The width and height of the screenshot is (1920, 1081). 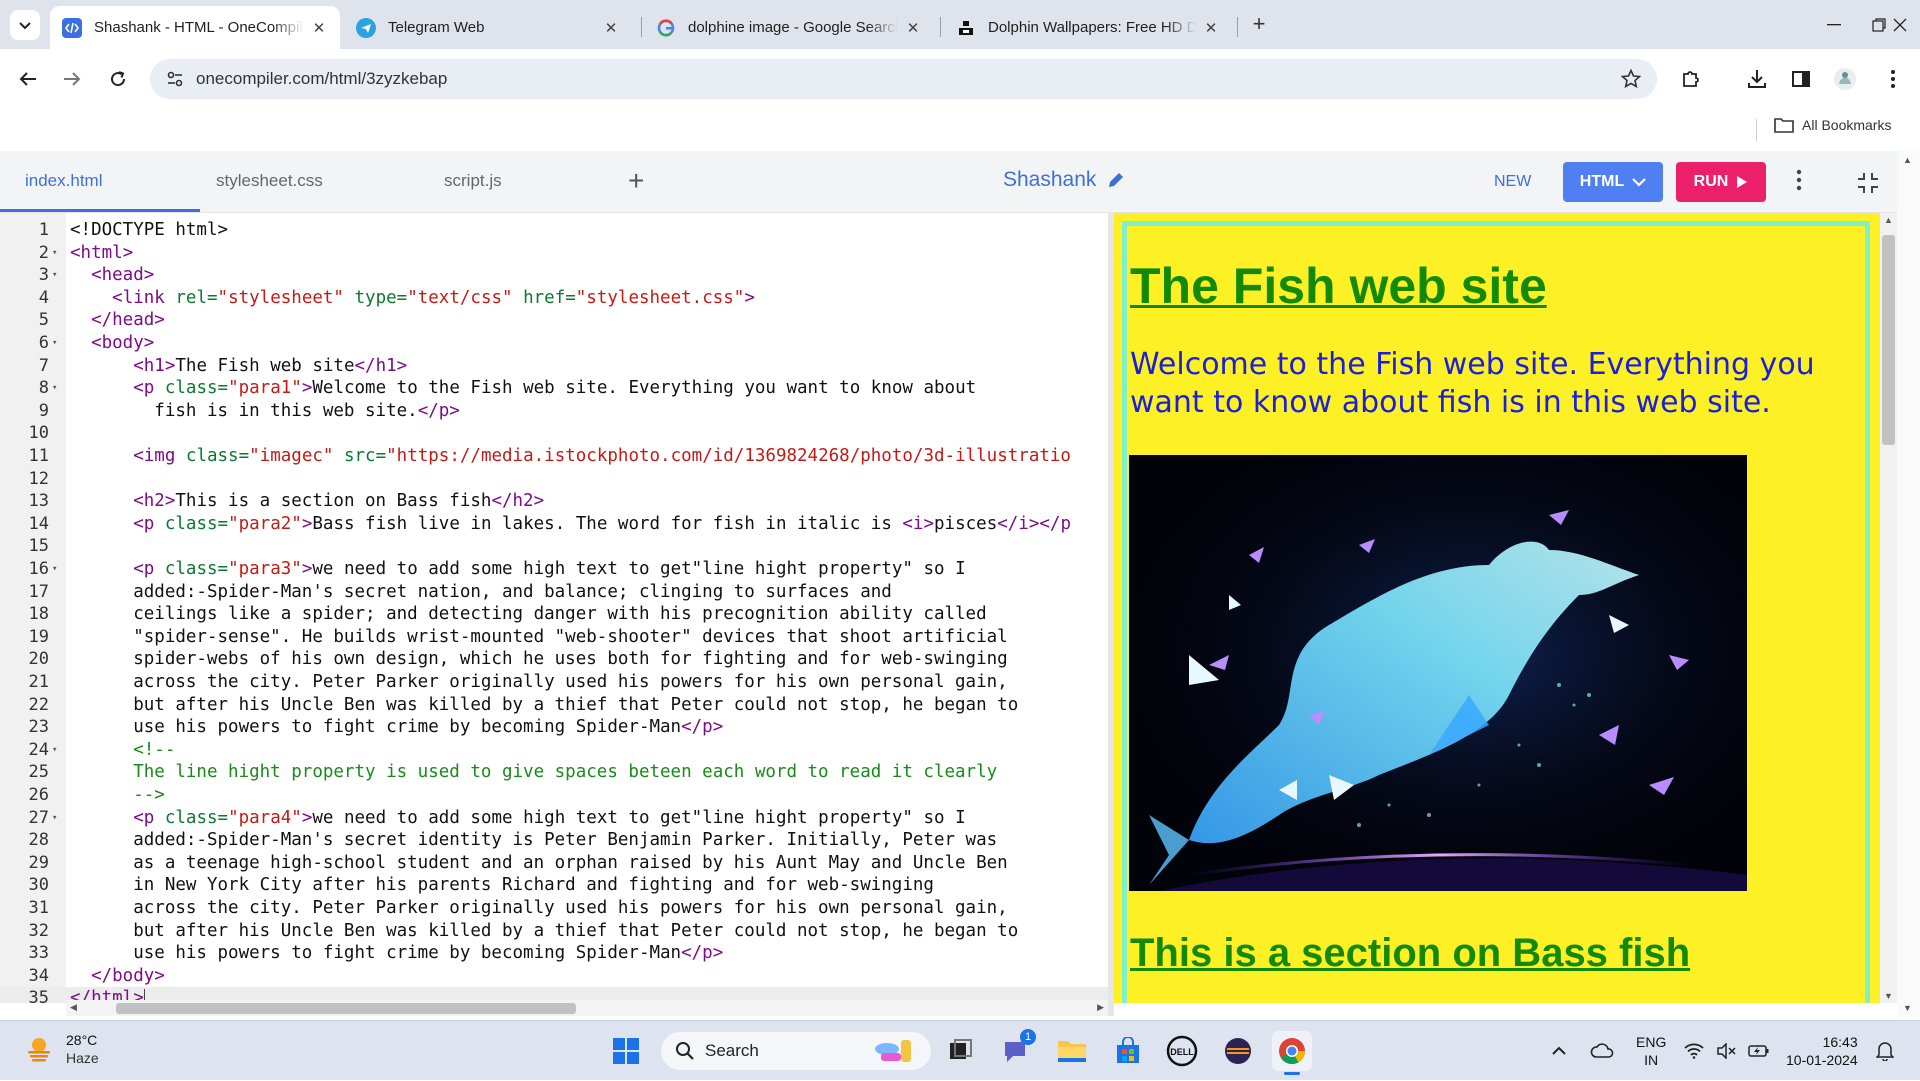 What do you see at coordinates (554, 433) in the screenshot?
I see `code-line: 10` at bounding box center [554, 433].